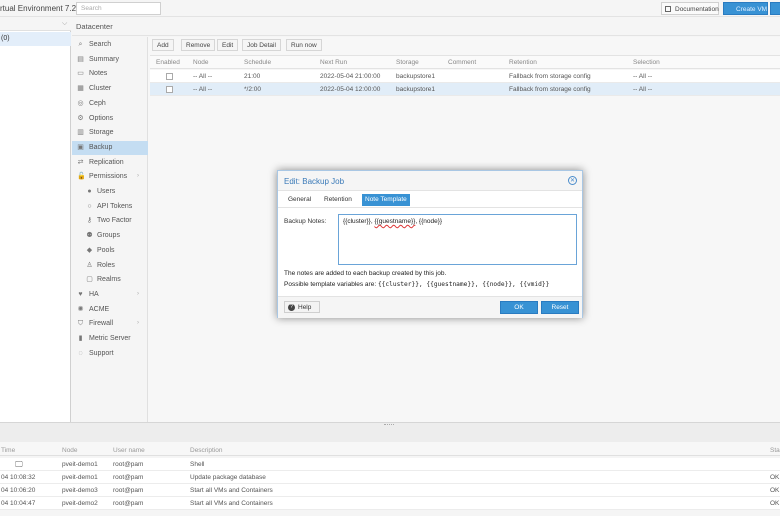 The width and height of the screenshot is (780, 516). What do you see at coordinates (110, 251) in the screenshot?
I see `nav-item-pools: ◆ Pools` at bounding box center [110, 251].